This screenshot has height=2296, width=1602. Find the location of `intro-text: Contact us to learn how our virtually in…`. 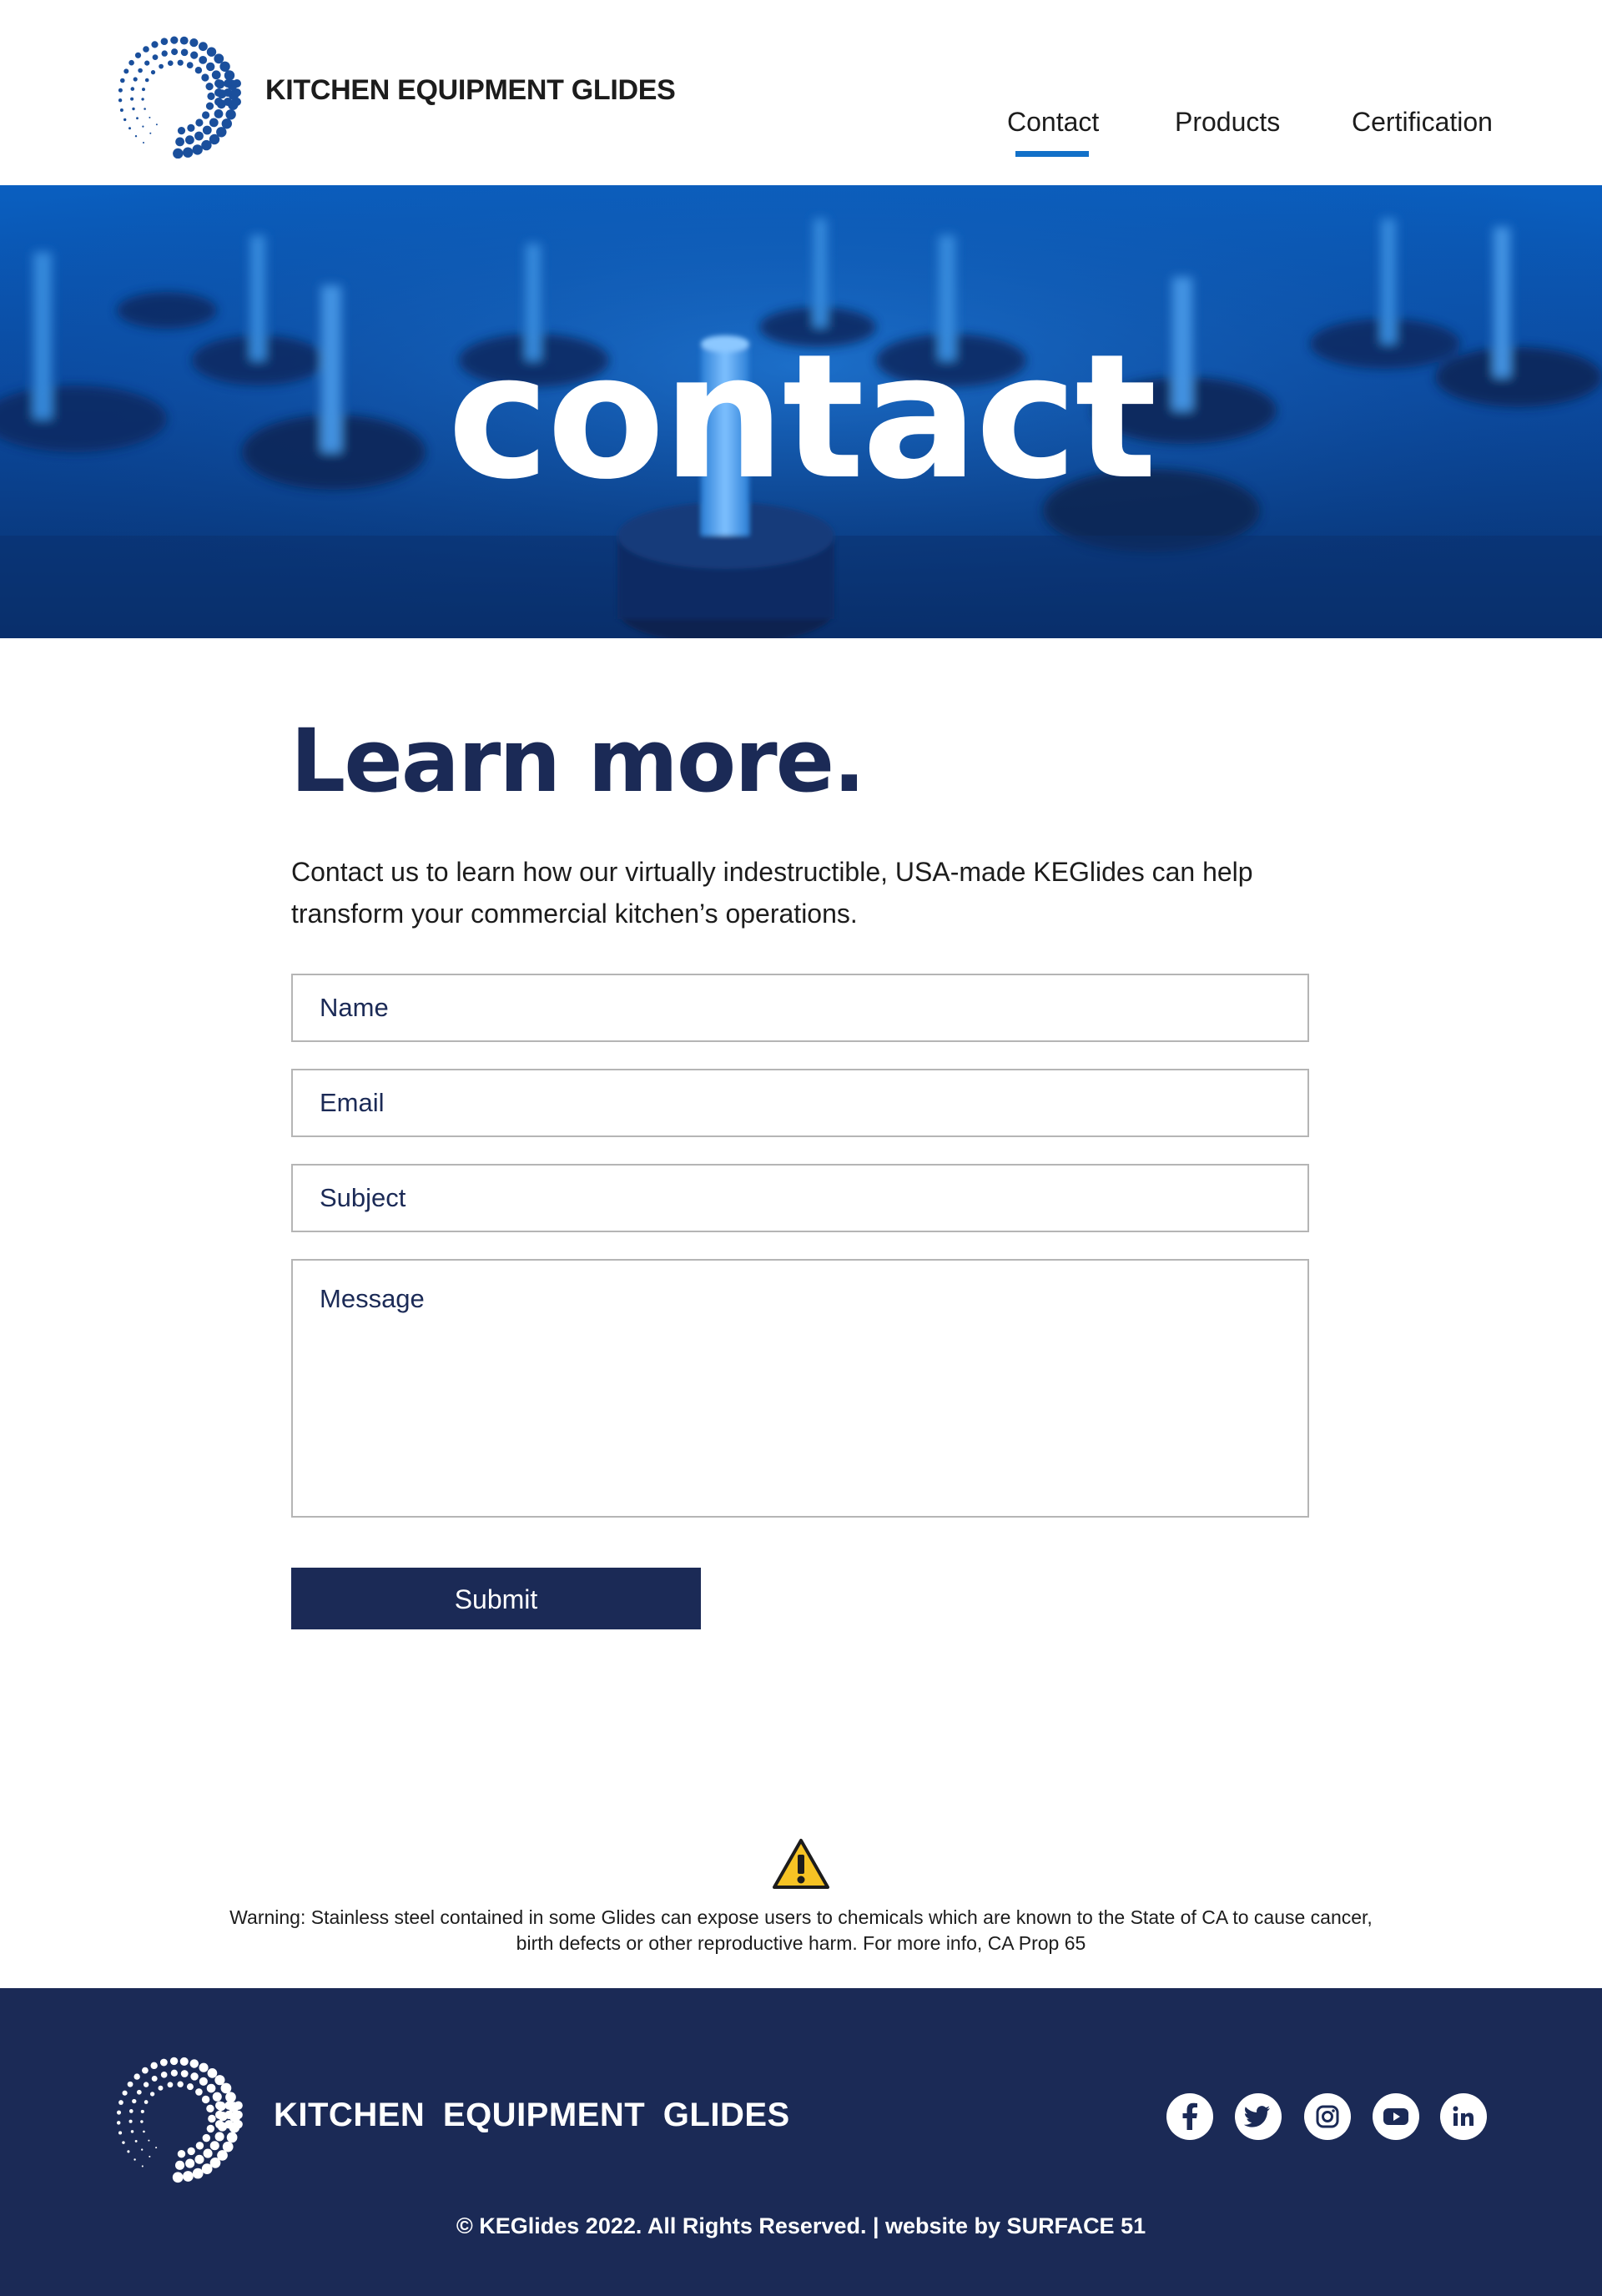

intro-text: Contact us to learn how our virtually in… is located at coordinates (791, 892).